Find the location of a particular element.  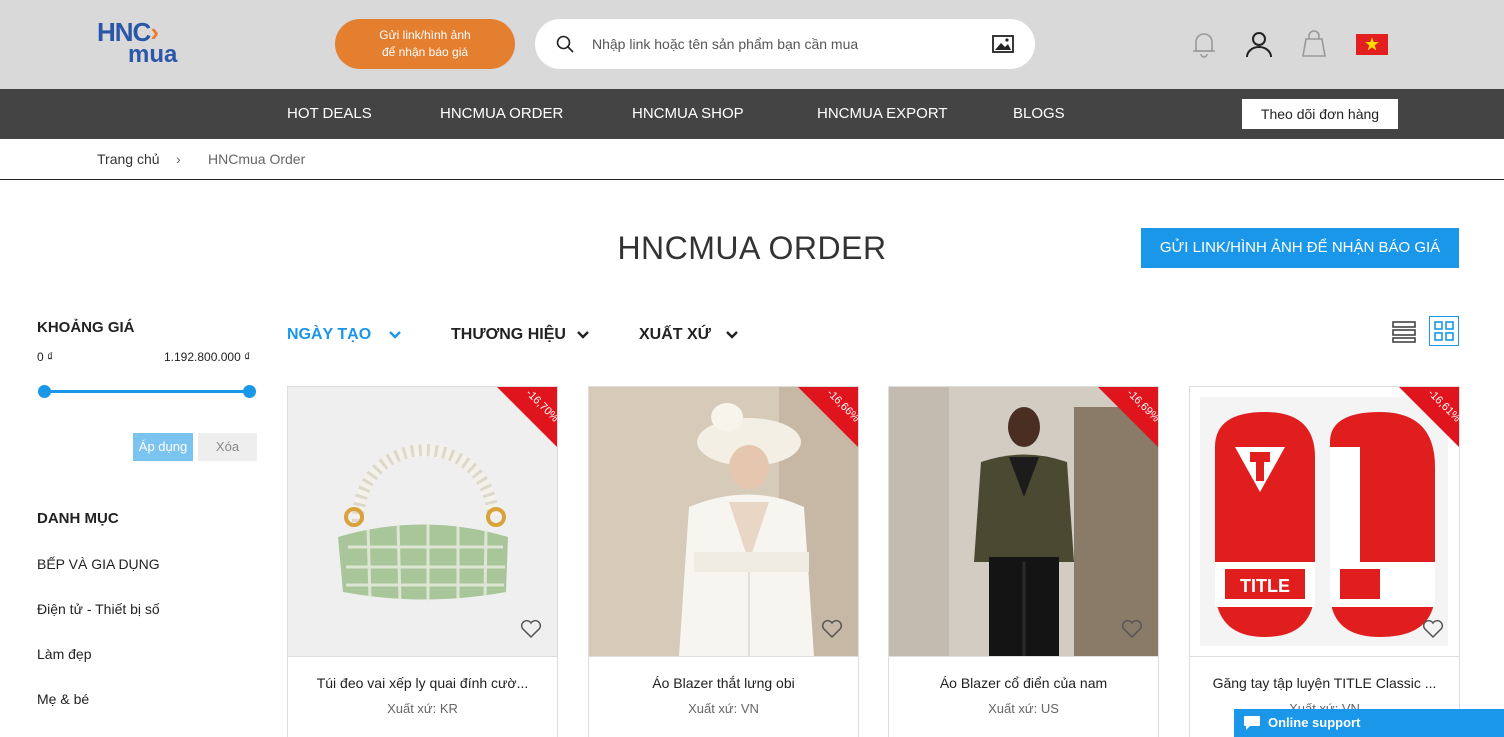

glove-print: TITLE is located at coordinates (1265, 586).